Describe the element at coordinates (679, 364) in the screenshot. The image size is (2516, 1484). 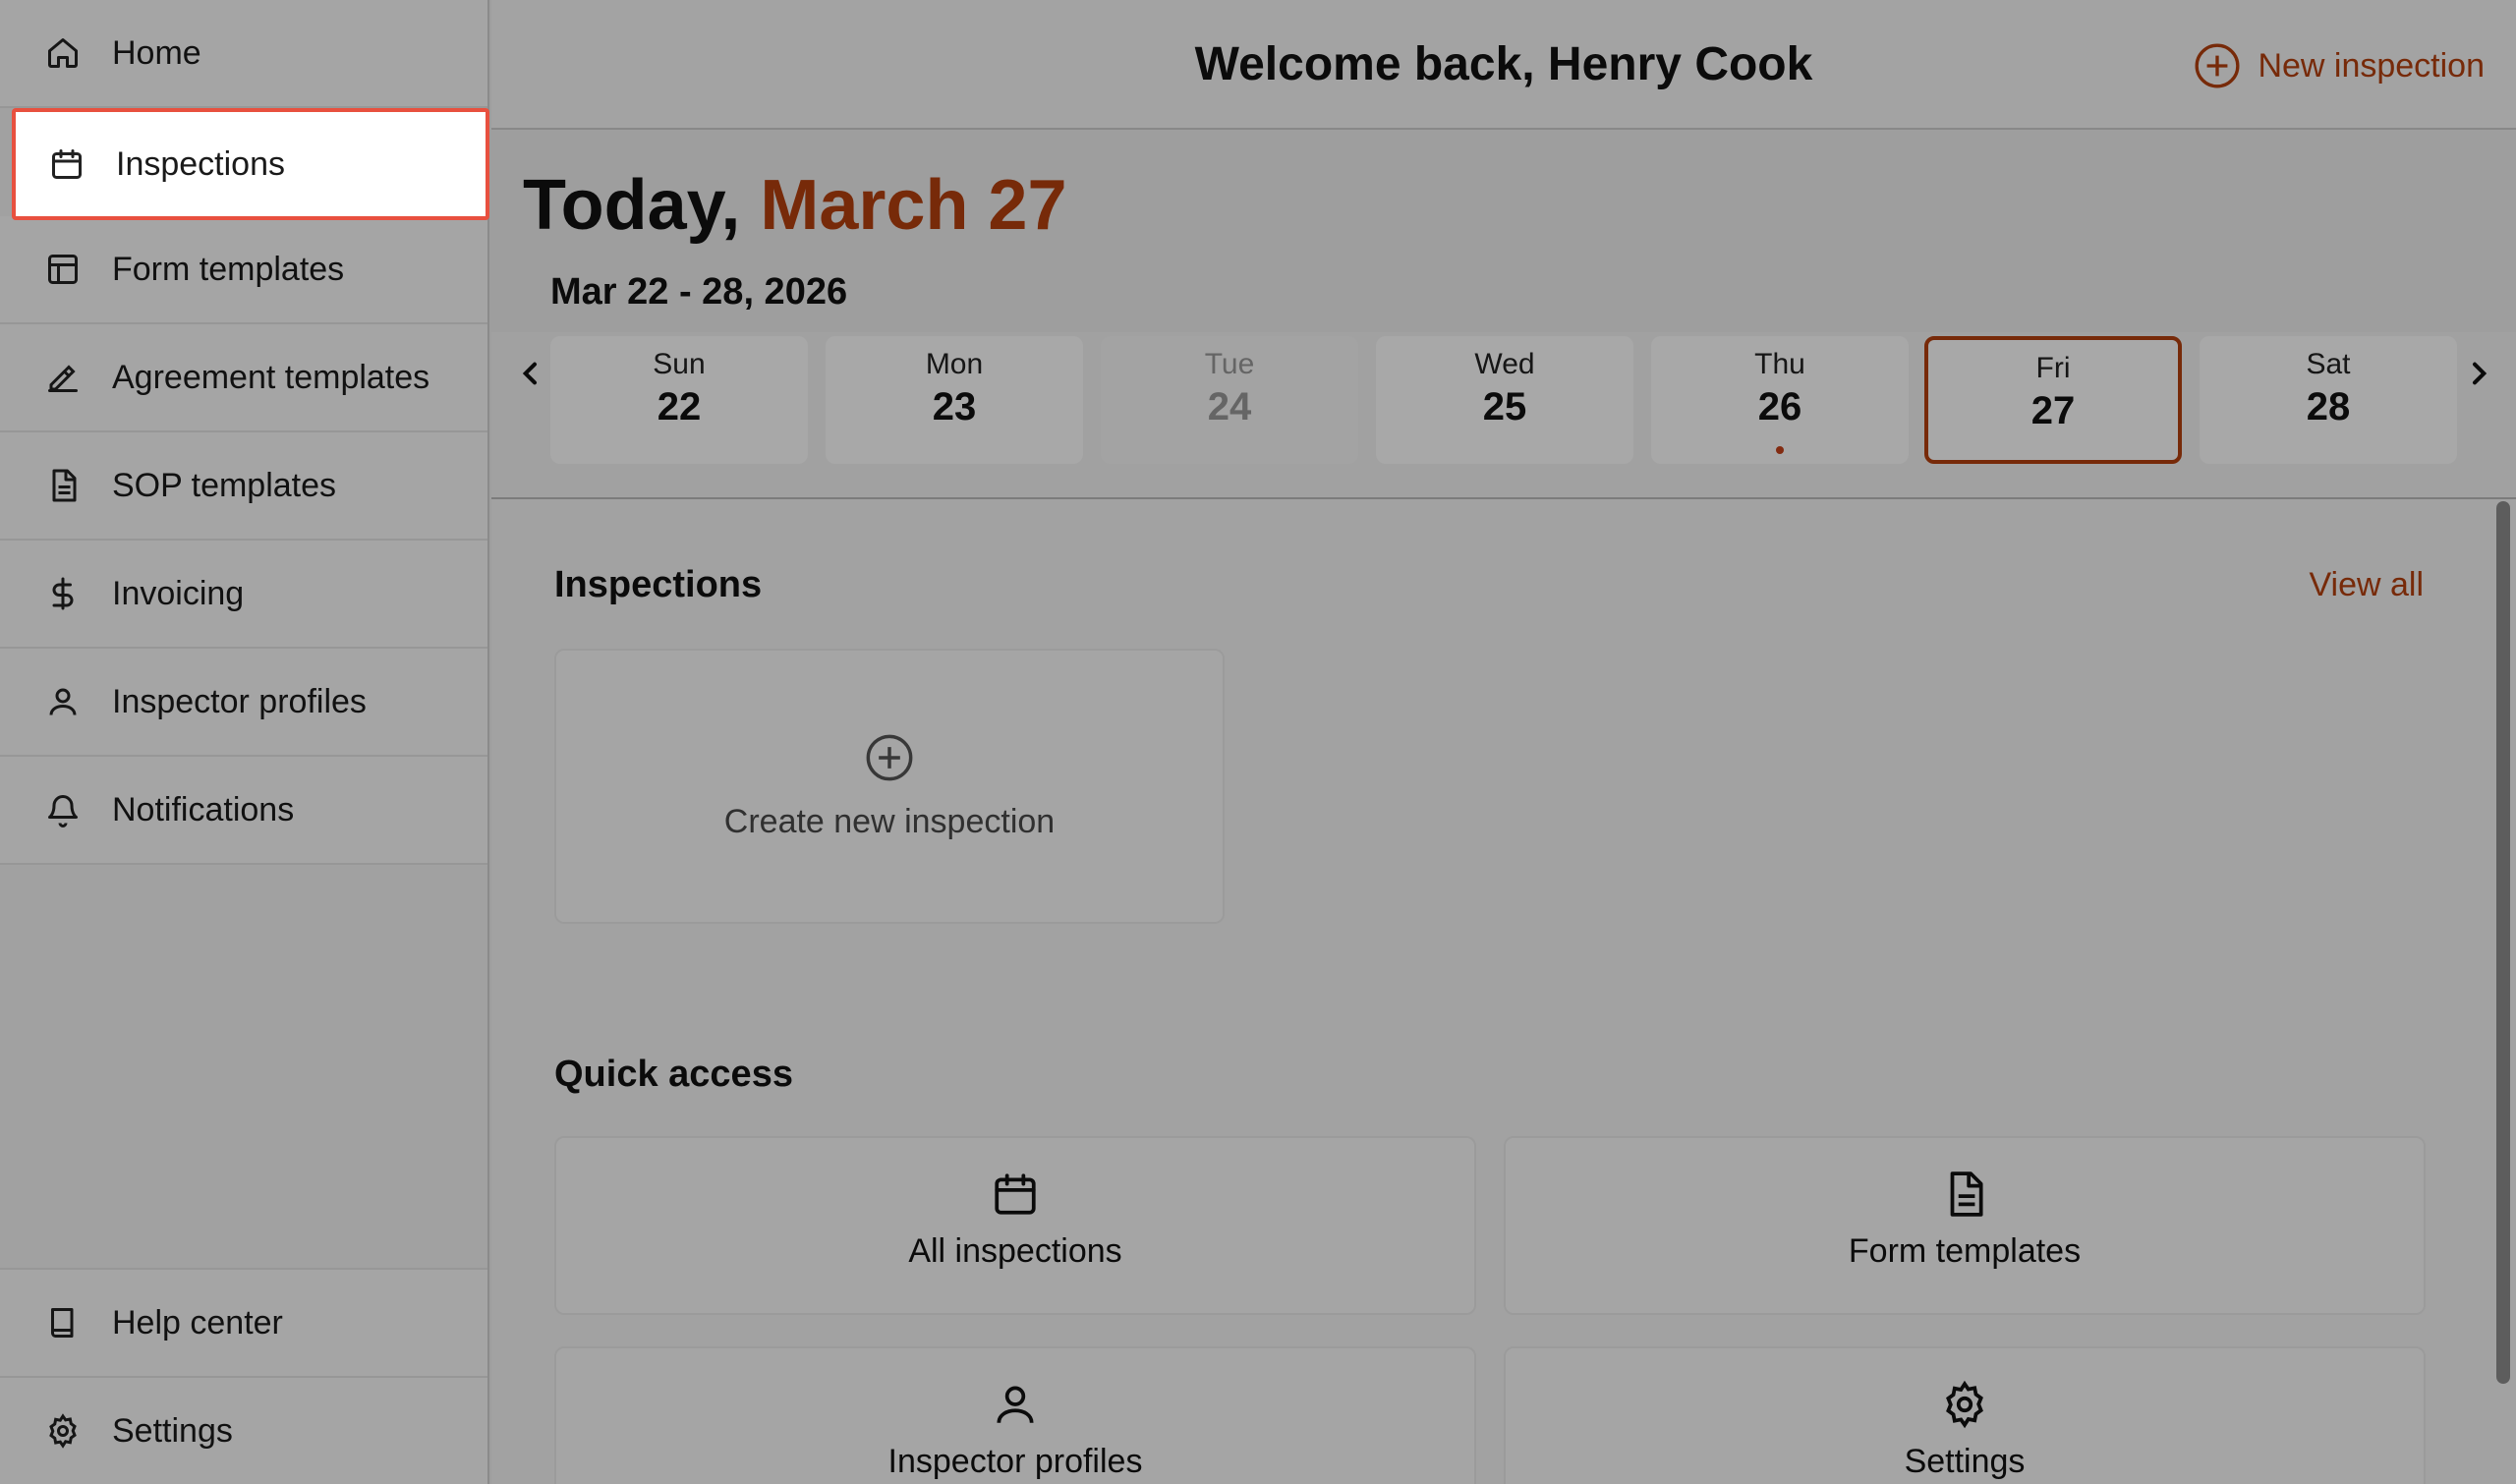
I see `day-name: Sun` at that location.